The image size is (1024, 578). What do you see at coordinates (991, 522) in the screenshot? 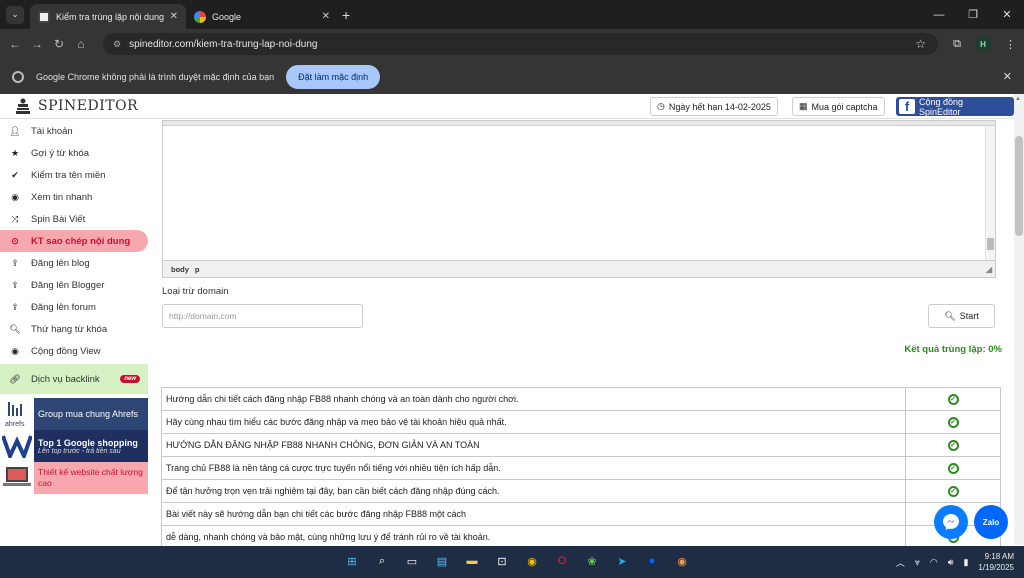
I see `zalo-chat-button: Zalo` at bounding box center [991, 522].